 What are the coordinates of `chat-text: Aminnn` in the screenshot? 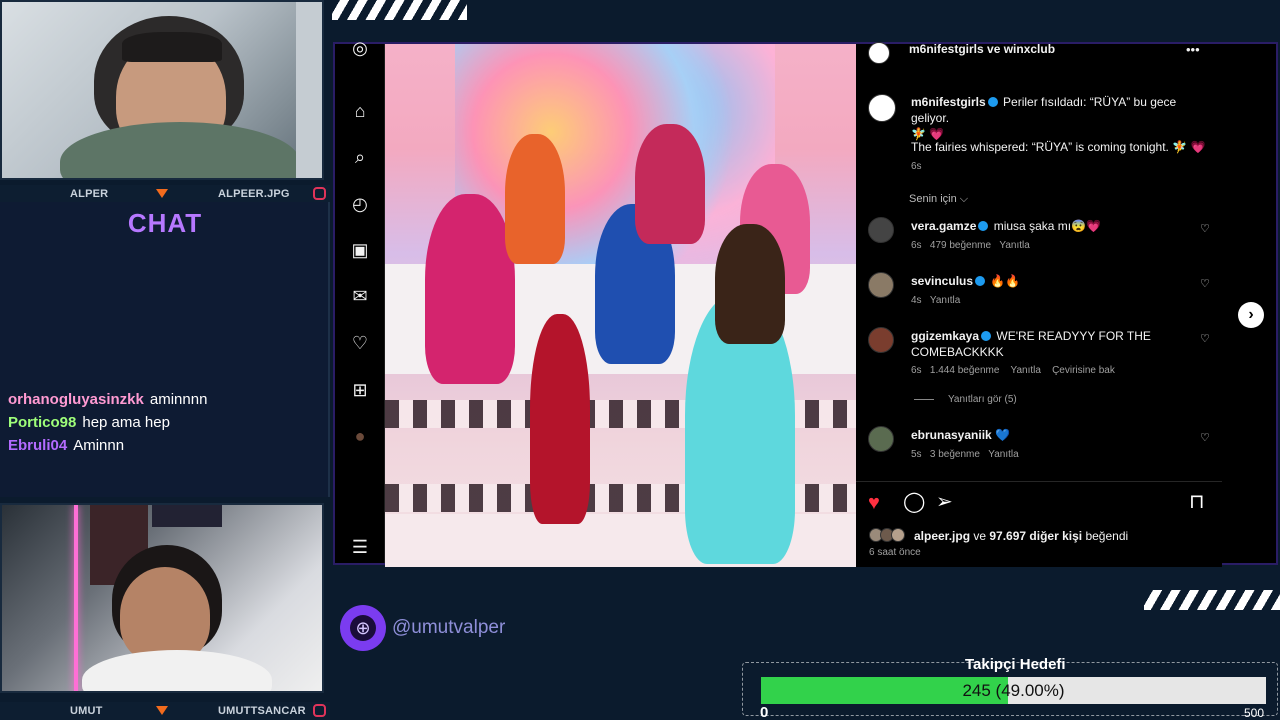 It's located at (99, 445).